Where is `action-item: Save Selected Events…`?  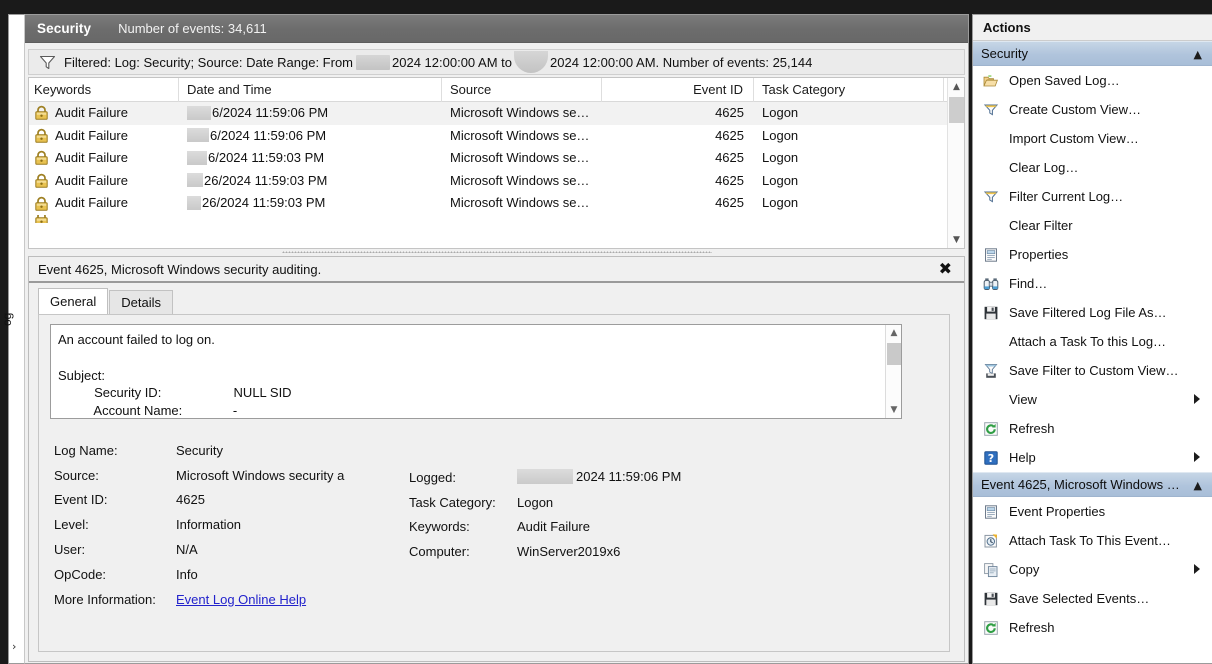 action-item: Save Selected Events… is located at coordinates (1092, 598).